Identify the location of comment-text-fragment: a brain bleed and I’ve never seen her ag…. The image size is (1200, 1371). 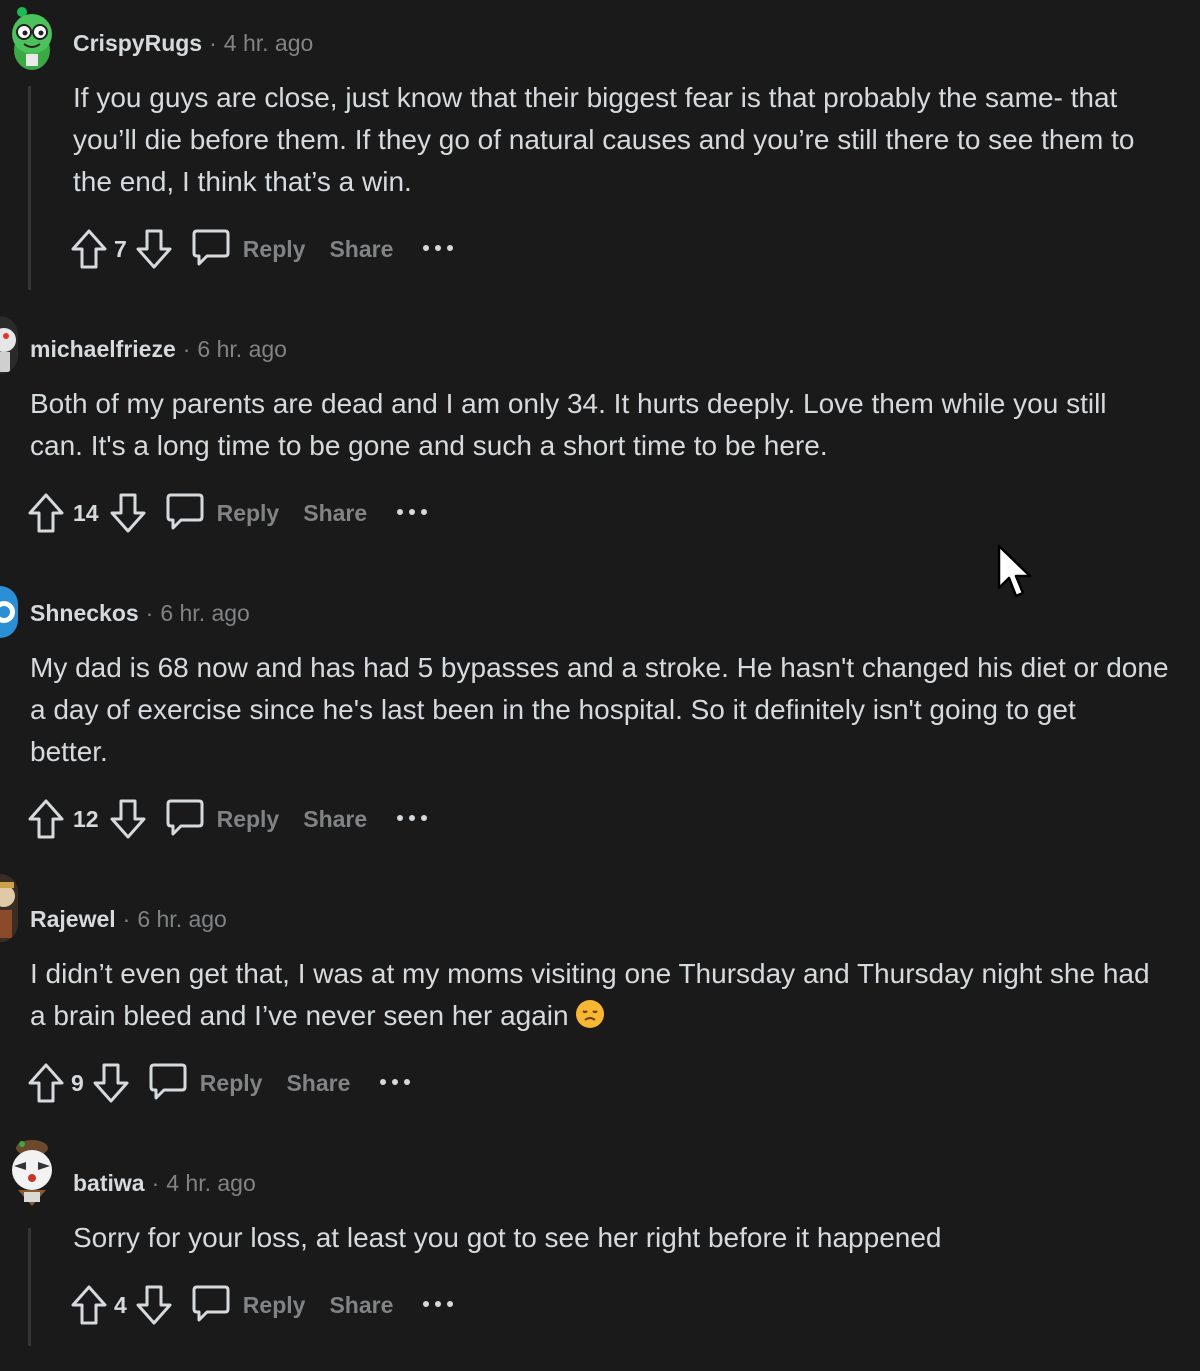
(299, 1015).